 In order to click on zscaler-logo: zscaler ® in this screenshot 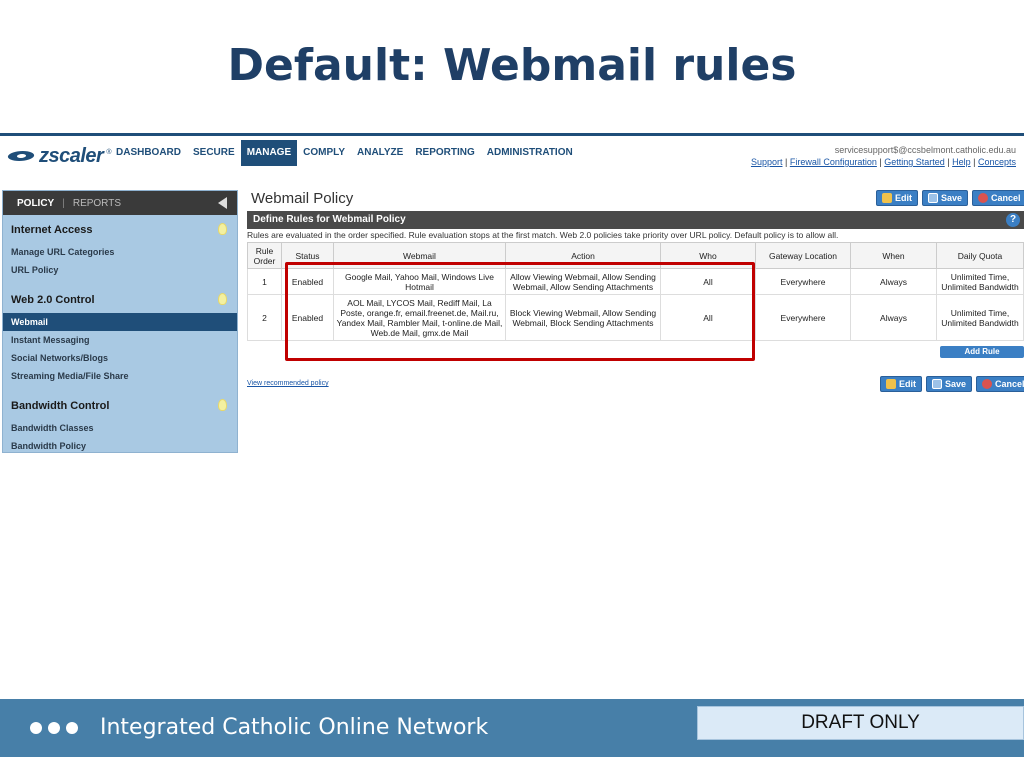, I will do `click(60, 156)`.